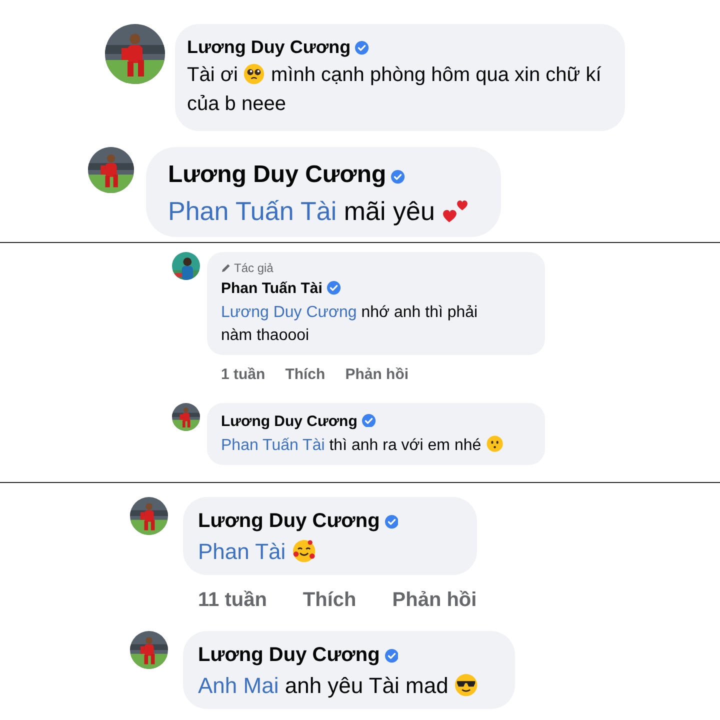 The image size is (720, 720). Describe the element at coordinates (238, 685) in the screenshot. I see `mention-link: Anh Mai` at that location.